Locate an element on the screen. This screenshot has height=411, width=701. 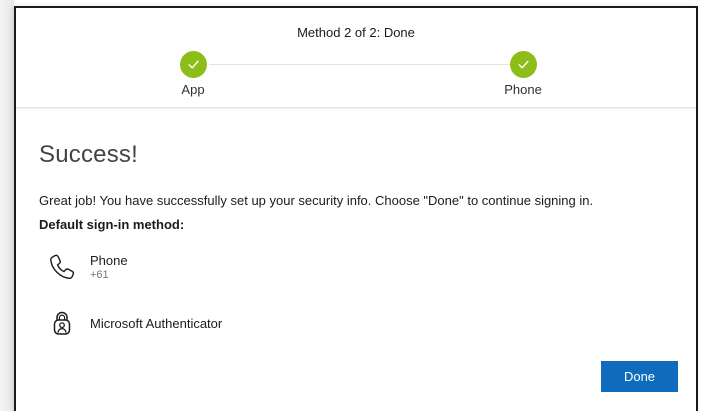
step-title: Method 2 of 2: Done is located at coordinates (356, 32).